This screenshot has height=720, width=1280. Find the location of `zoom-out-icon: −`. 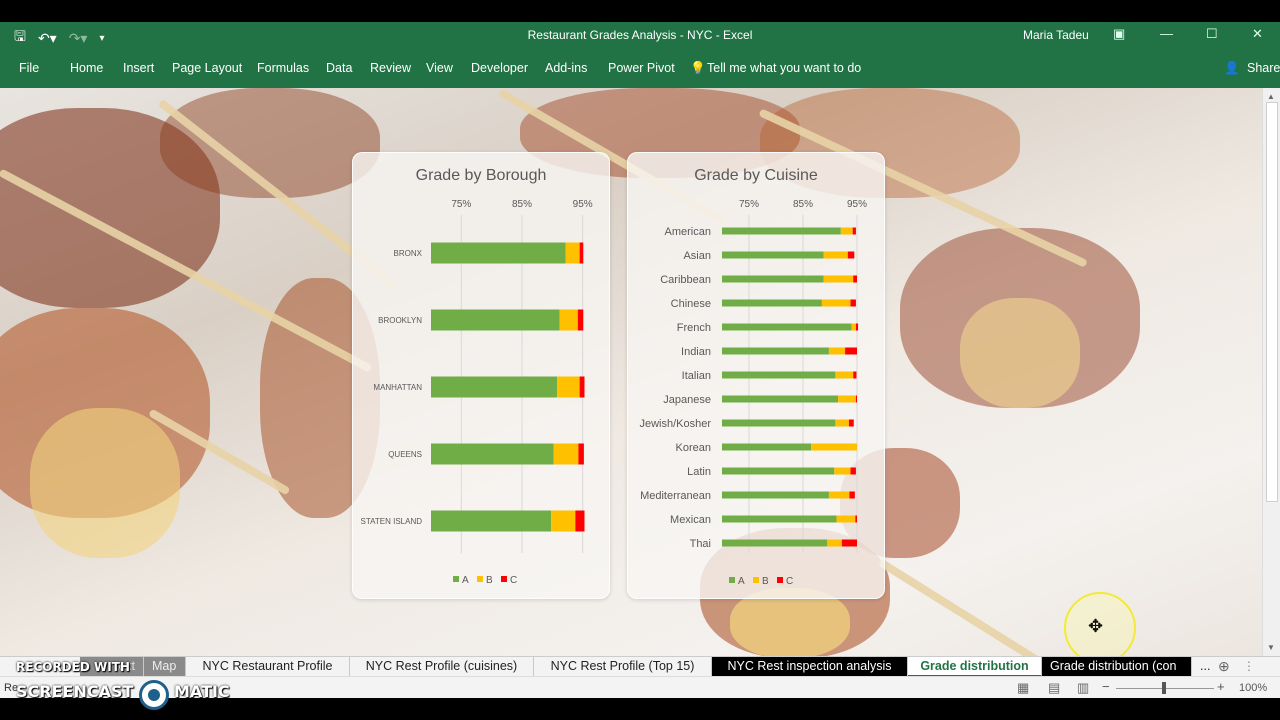

zoom-out-icon: − is located at coordinates (1106, 686).